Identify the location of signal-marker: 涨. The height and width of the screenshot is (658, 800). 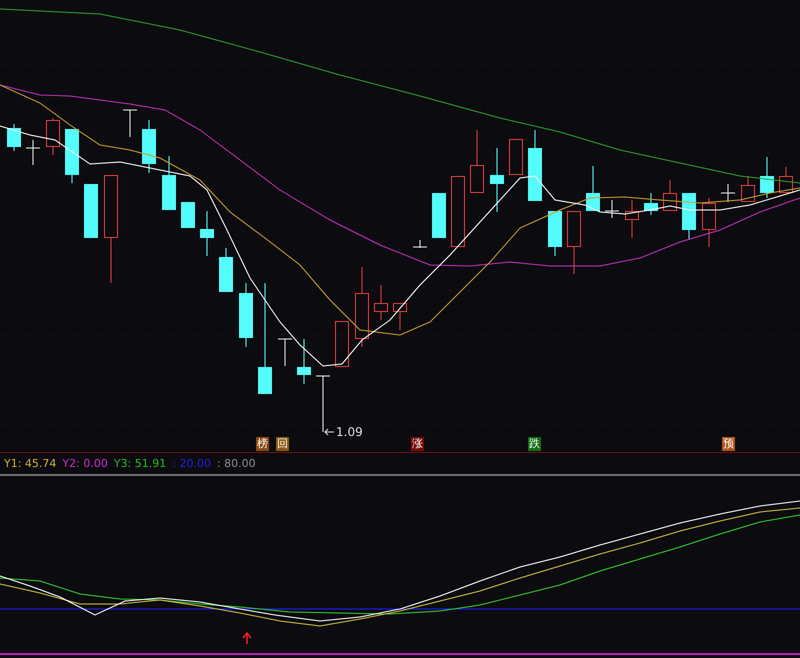
(417, 444).